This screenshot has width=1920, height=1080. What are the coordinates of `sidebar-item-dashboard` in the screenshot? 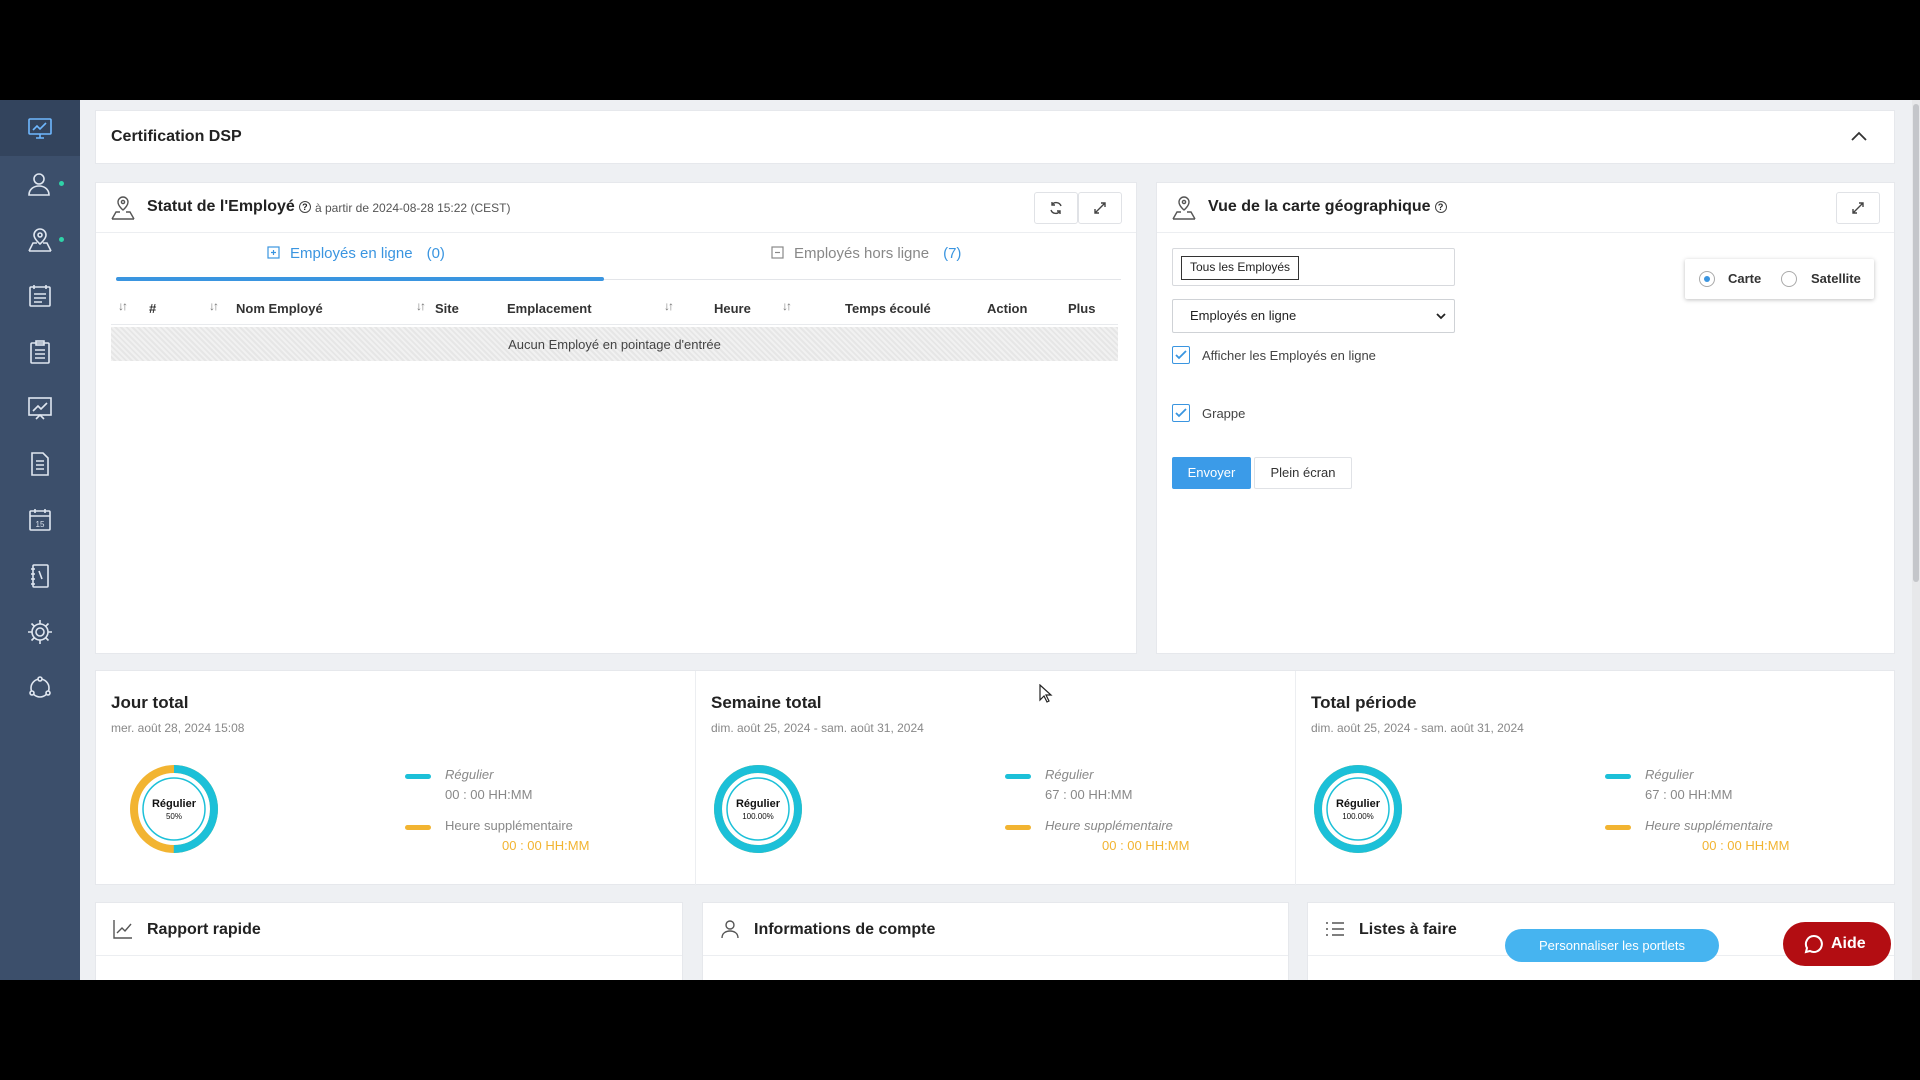 It's located at (40, 128).